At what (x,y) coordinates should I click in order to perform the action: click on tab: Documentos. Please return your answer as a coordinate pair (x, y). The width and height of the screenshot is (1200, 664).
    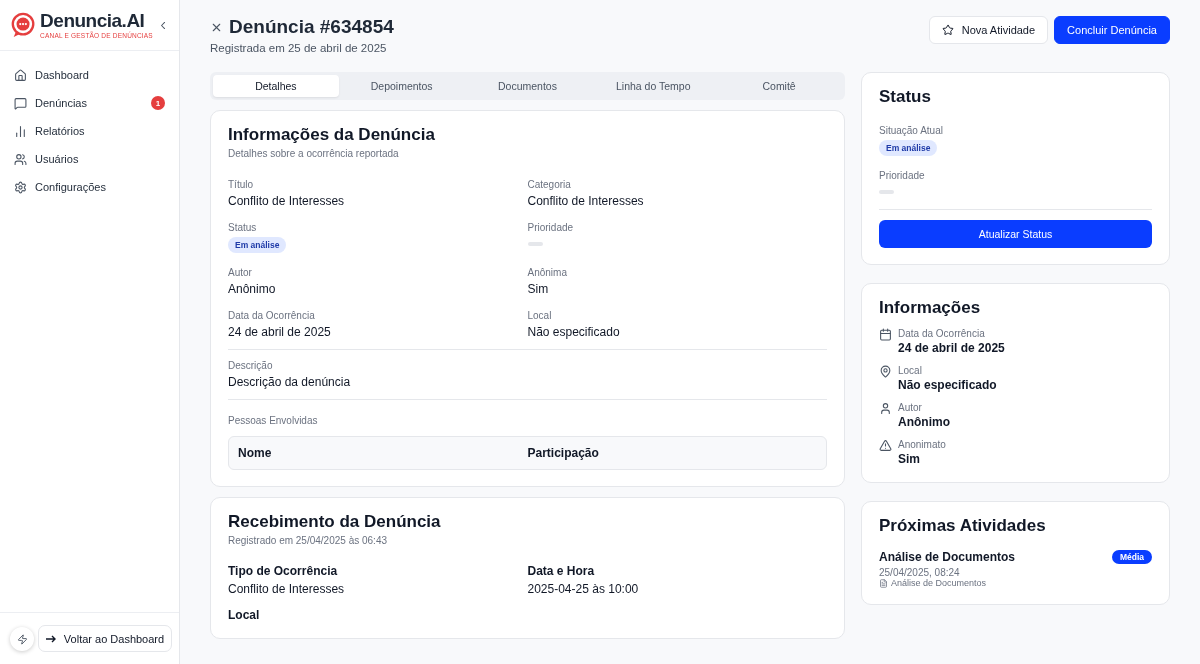
    Looking at the image, I should click on (527, 86).